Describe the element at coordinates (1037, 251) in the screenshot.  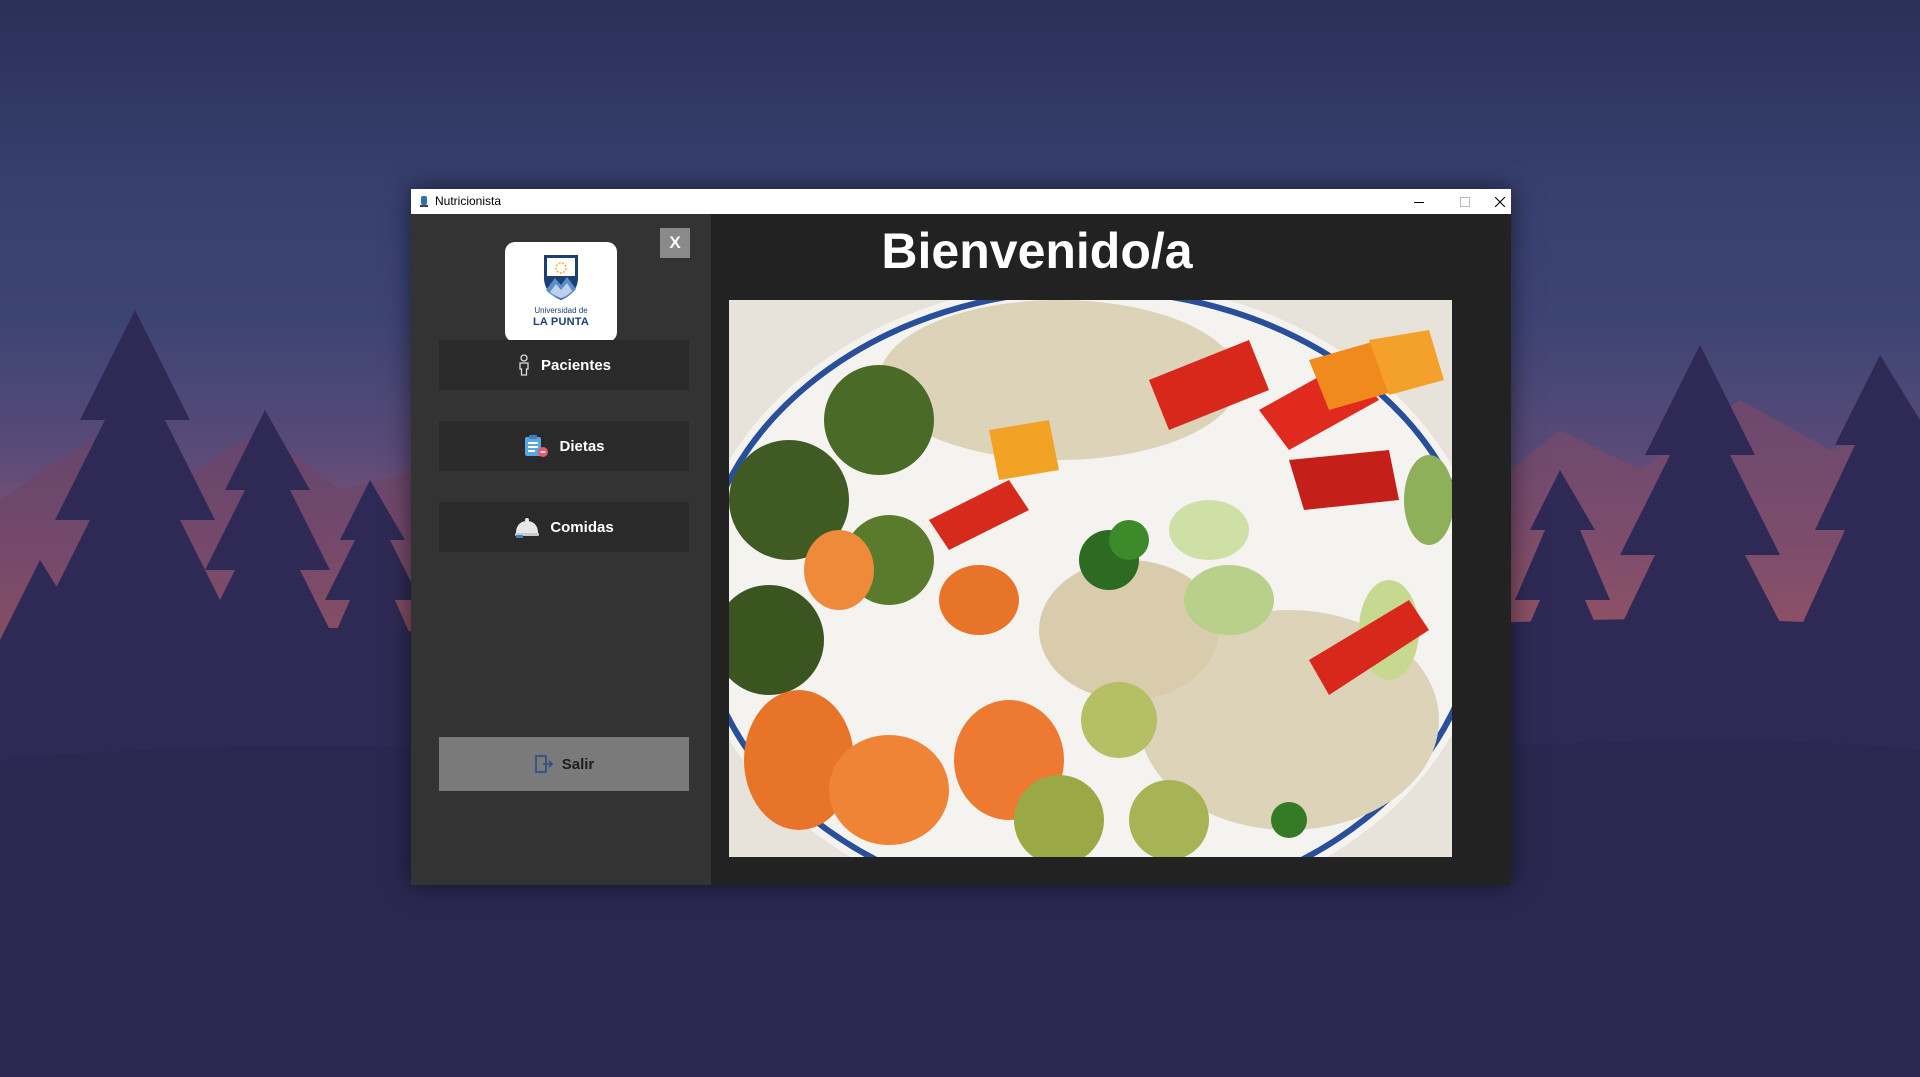
I see `welcome-heading: Bienvenido/a` at that location.